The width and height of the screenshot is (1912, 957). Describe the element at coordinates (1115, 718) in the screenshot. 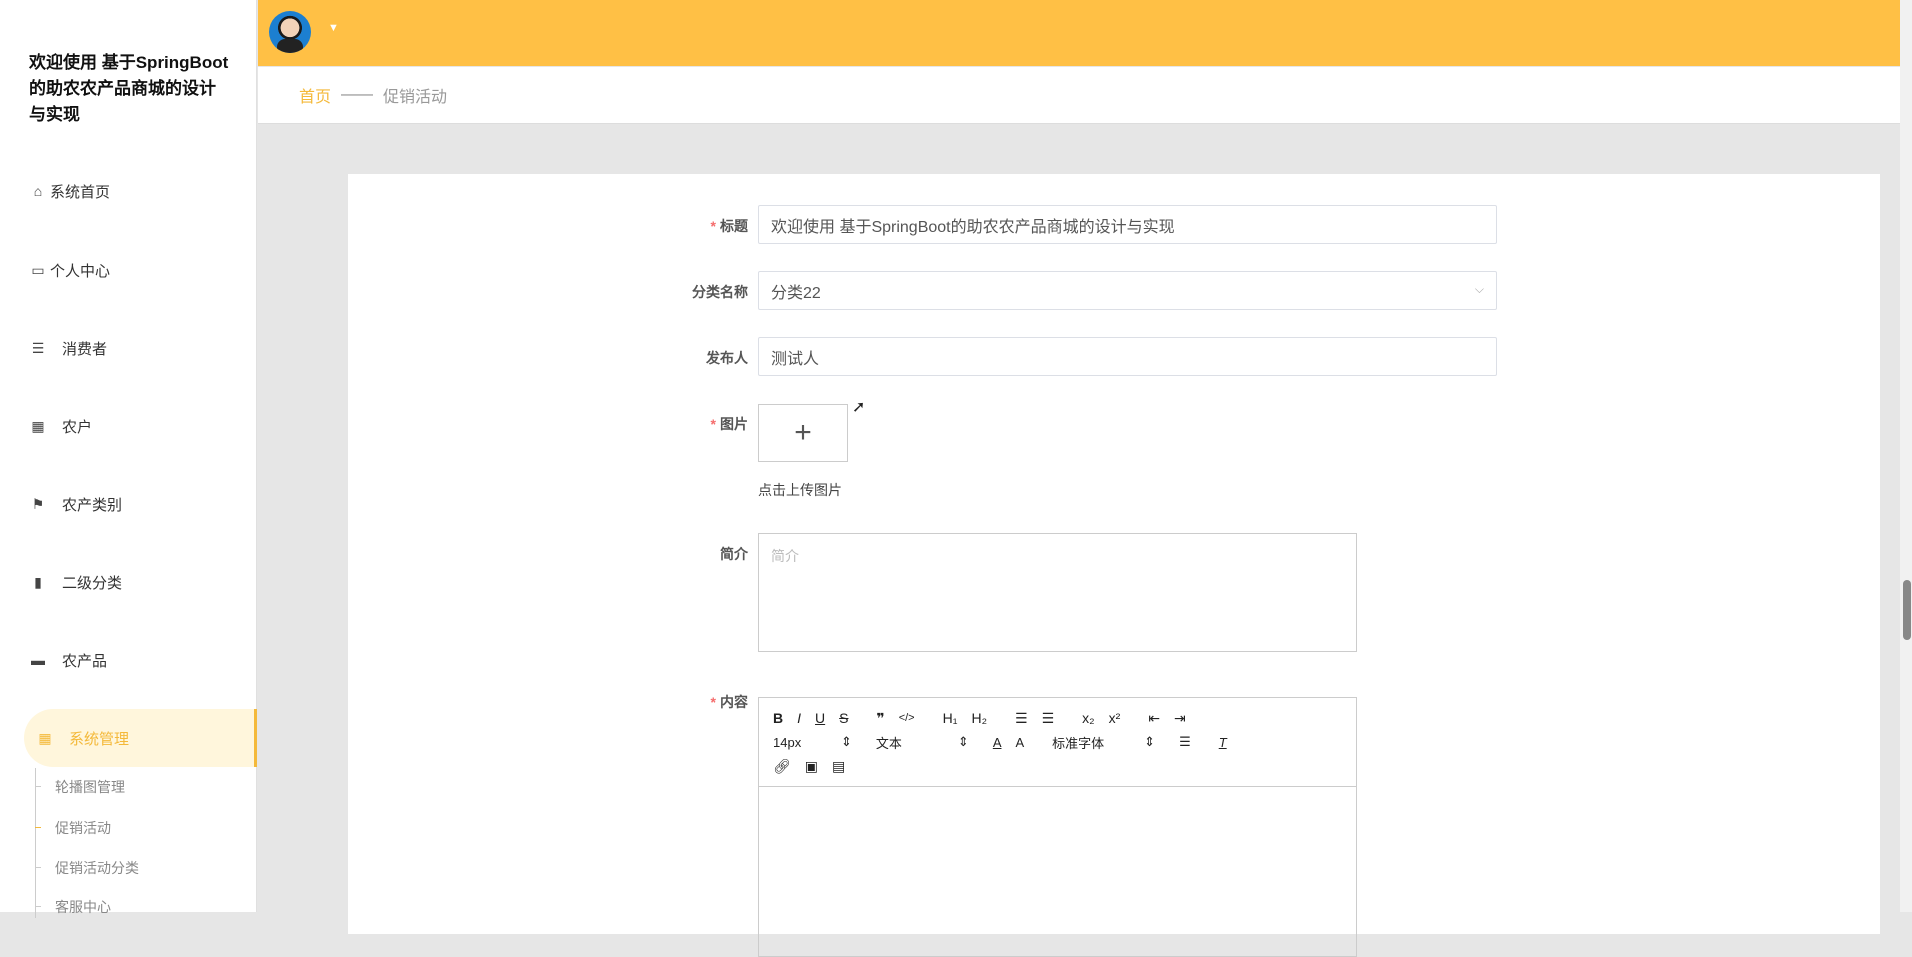

I see `superscript-icon: x²` at that location.